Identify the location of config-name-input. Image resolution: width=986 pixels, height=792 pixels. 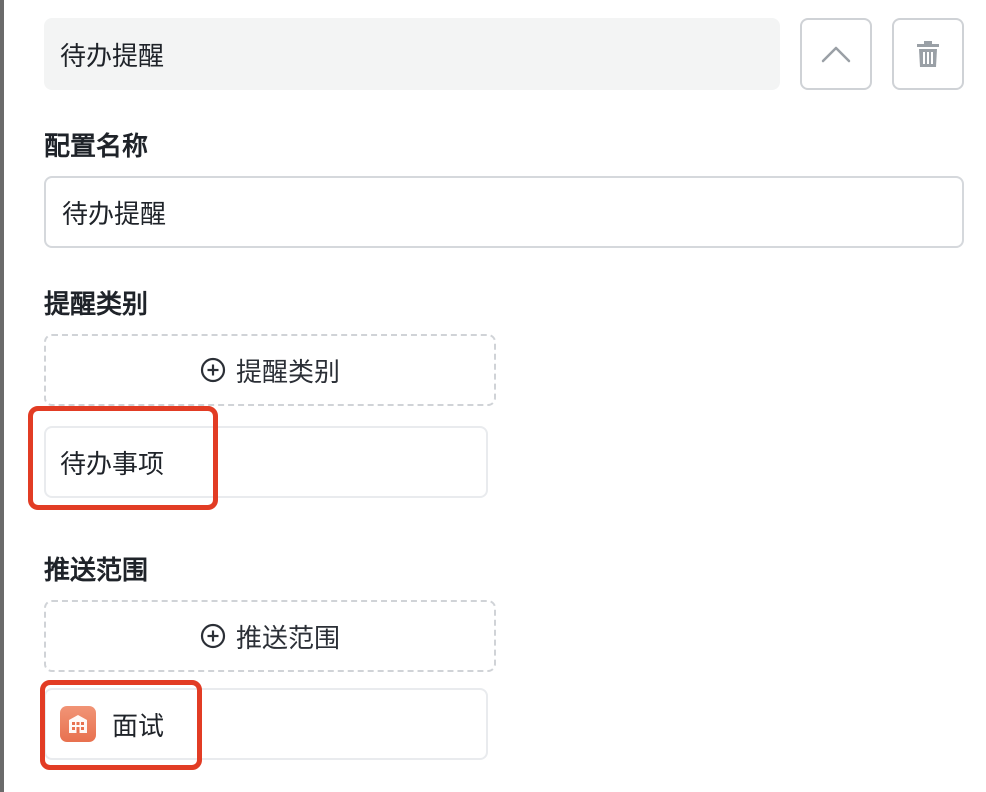
(504, 212).